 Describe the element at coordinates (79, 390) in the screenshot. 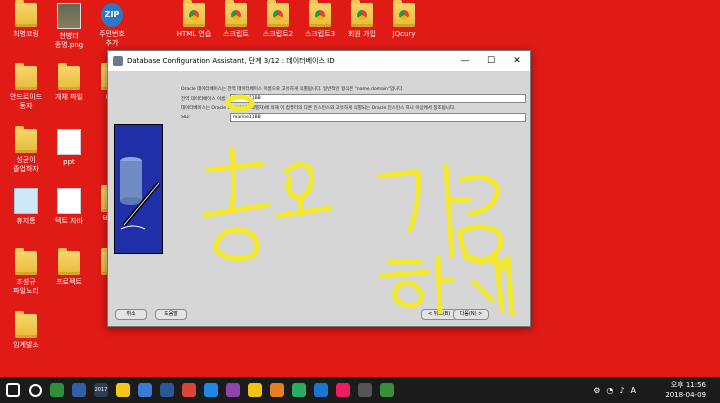

I see `taskview-icon` at that location.